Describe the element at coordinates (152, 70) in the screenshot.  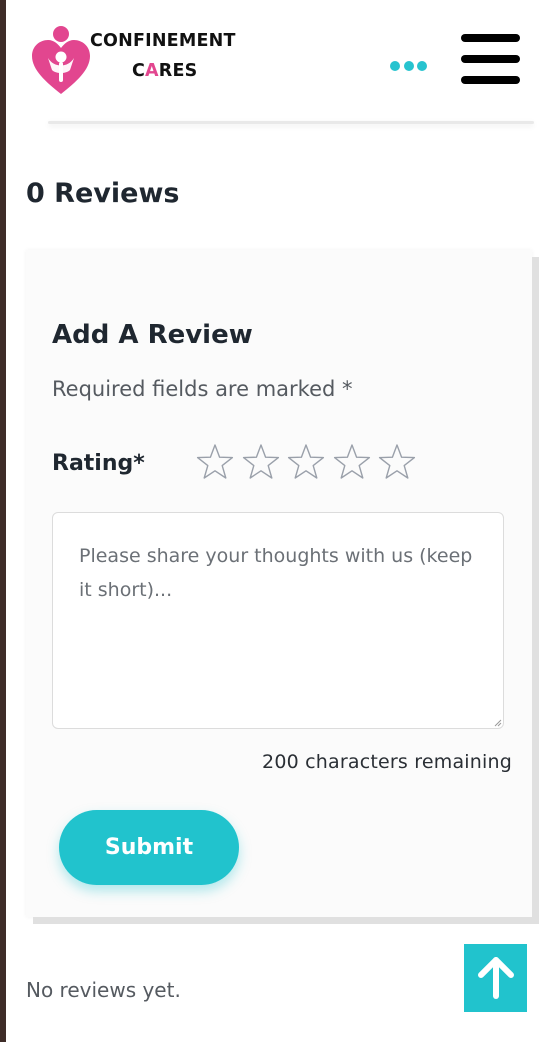
I see `logo-accent-letter: A` at that location.